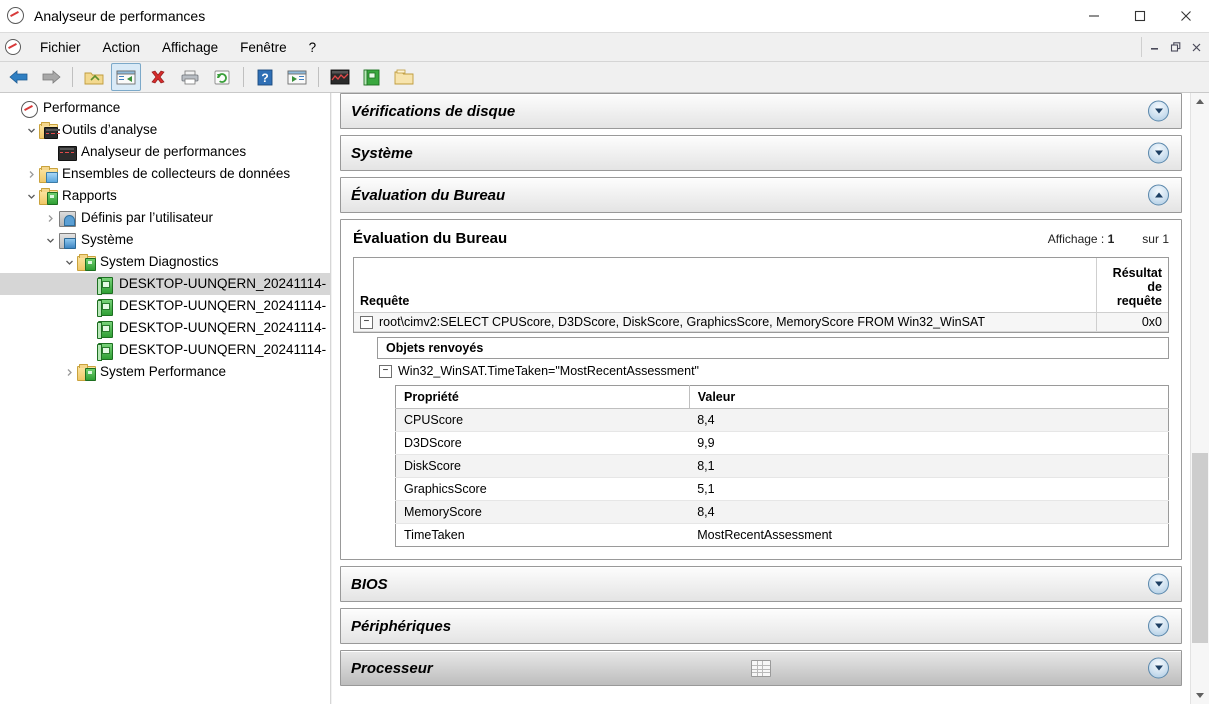 Image resolution: width=1209 pixels, height=704 pixels. I want to click on section-processeur: Processeur, so click(761, 668).